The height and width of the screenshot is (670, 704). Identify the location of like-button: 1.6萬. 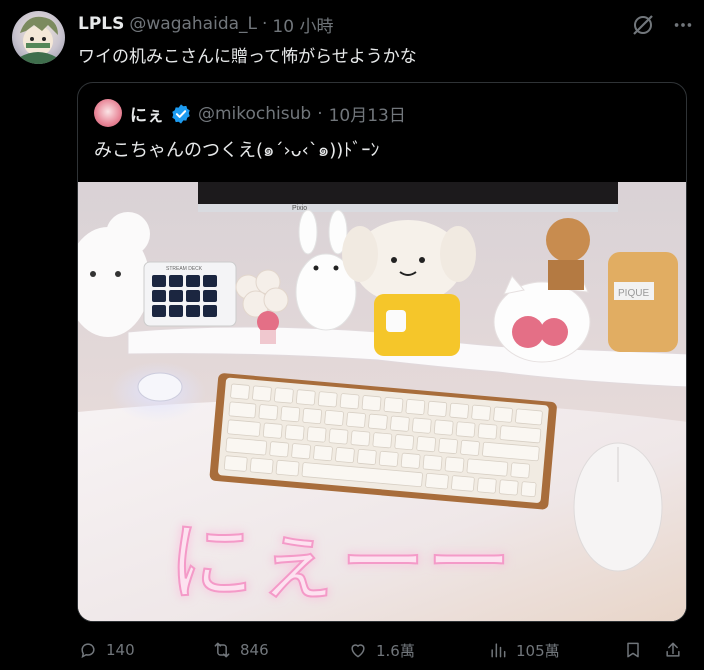
(381, 650).